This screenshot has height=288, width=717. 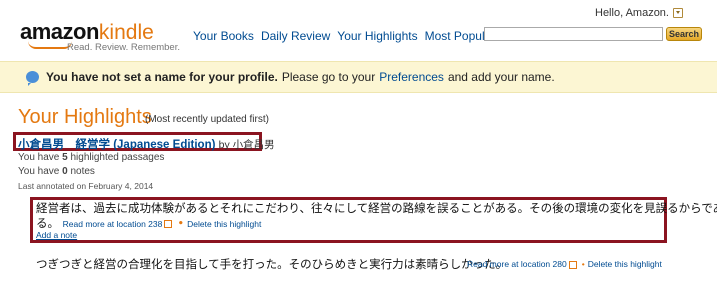 I want to click on search-button: Search, so click(x=684, y=34).